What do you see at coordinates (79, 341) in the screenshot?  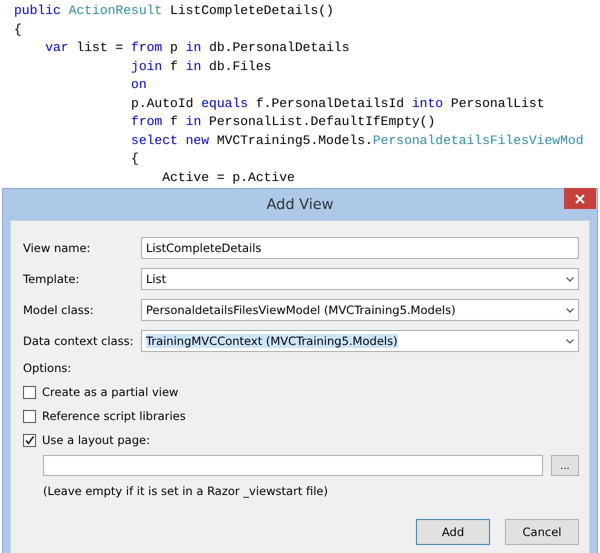 I see `field-label: Data context class:` at bounding box center [79, 341].